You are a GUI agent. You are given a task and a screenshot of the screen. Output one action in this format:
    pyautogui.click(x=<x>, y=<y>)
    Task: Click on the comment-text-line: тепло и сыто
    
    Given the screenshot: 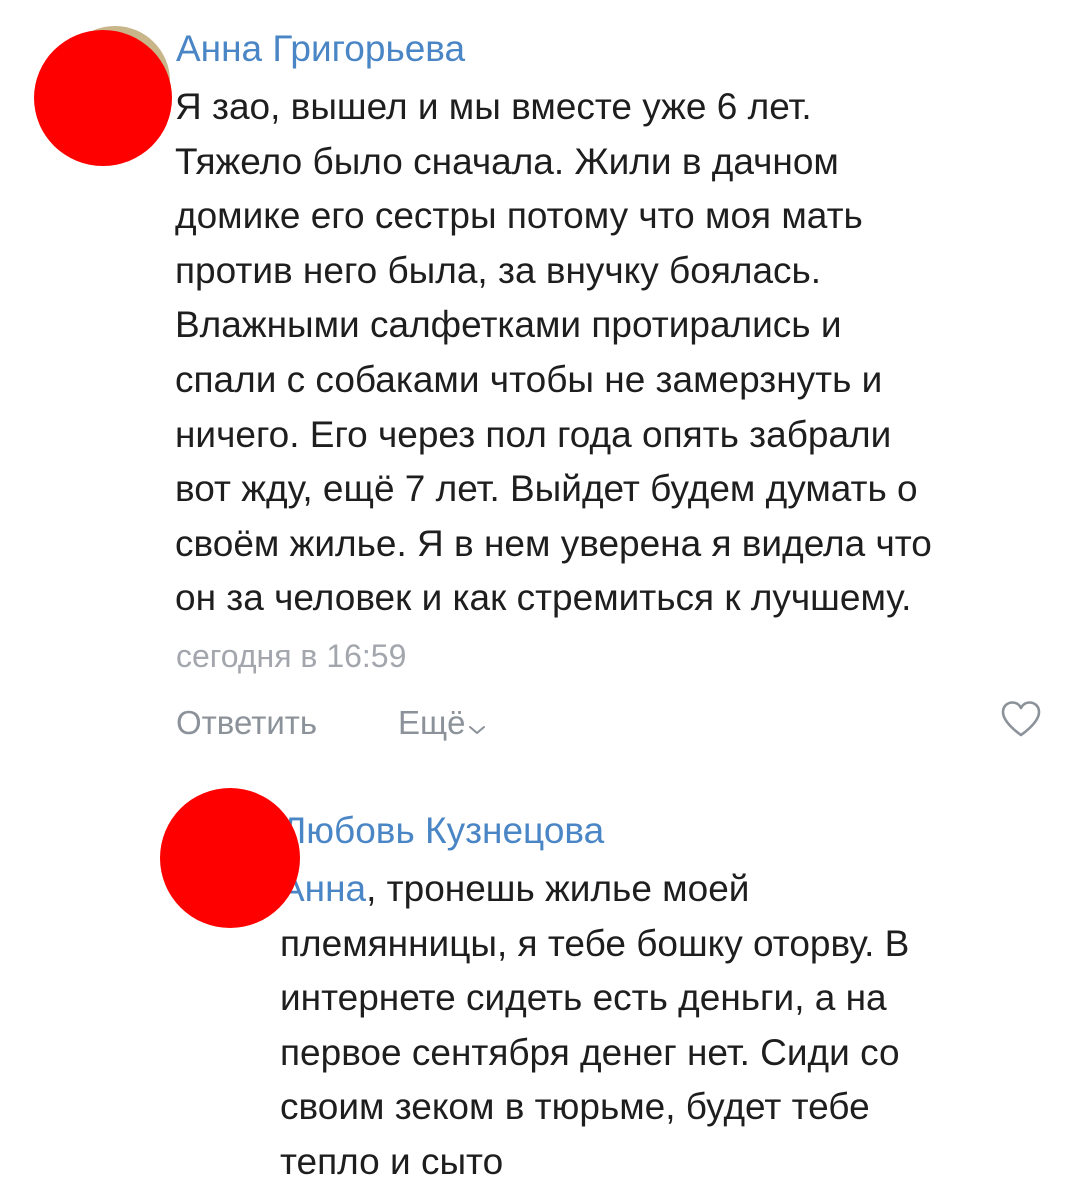 What is the action you would take?
    pyautogui.click(x=392, y=1161)
    